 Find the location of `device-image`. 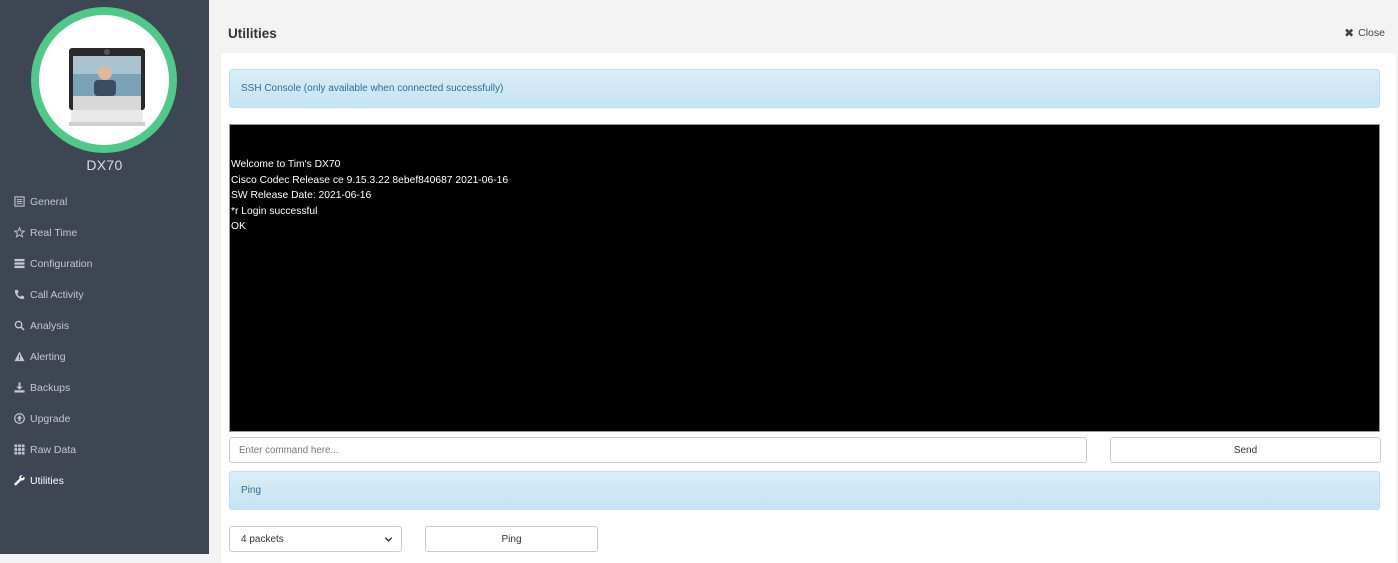

device-image is located at coordinates (107, 87).